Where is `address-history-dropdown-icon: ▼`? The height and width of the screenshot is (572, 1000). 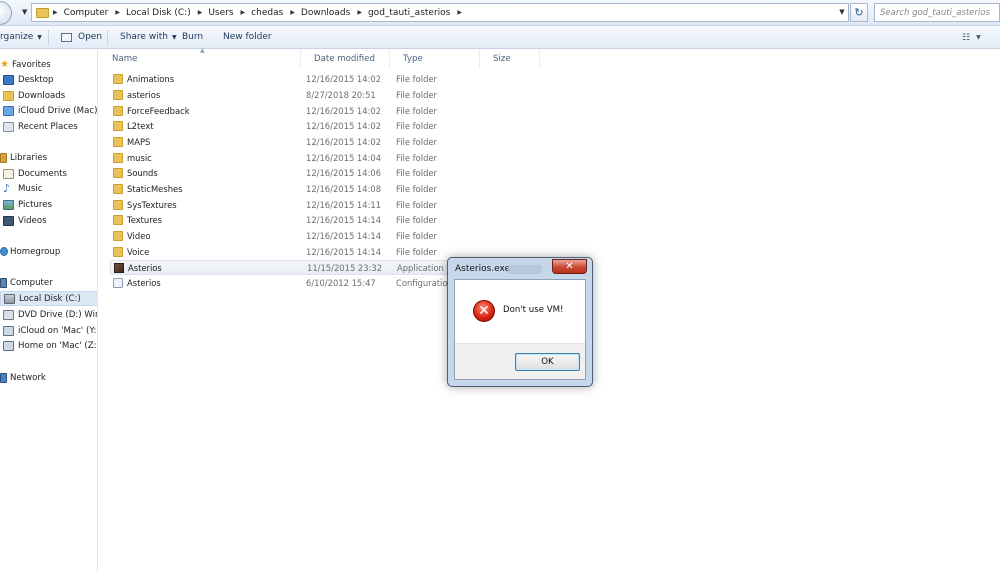 address-history-dropdown-icon: ▼ is located at coordinates (842, 12).